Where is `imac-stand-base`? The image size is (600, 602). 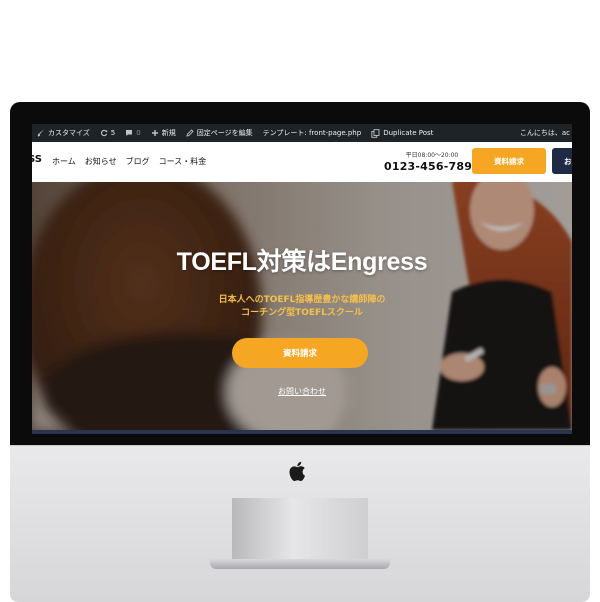
imac-stand-base is located at coordinates (300, 564).